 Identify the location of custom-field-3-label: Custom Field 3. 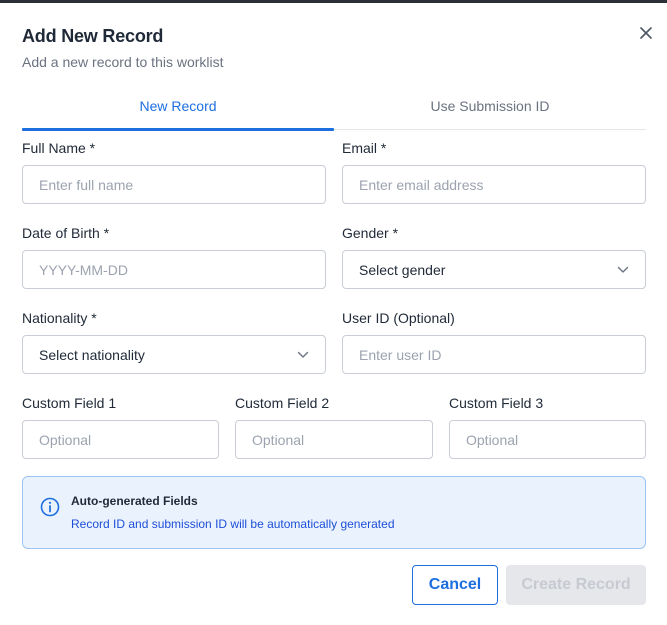
(496, 403).